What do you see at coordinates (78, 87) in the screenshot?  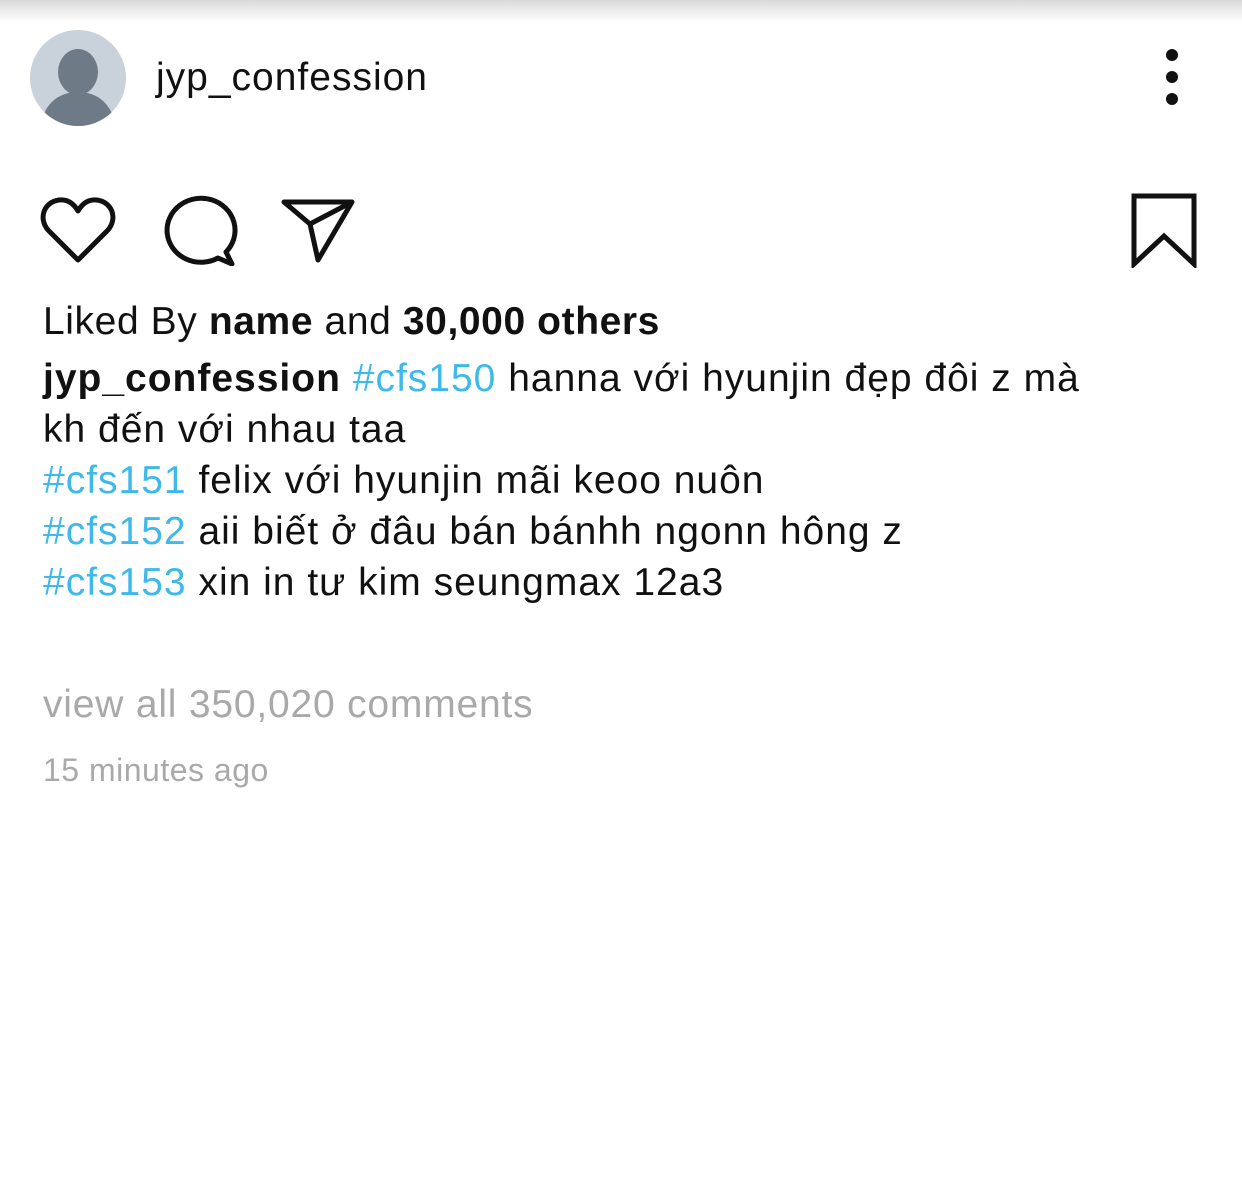 I see `default-user-avatar-icon` at bounding box center [78, 87].